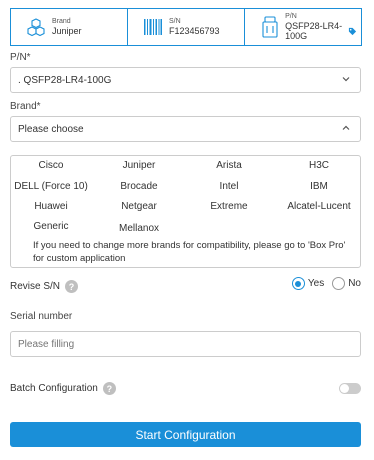  I want to click on revise-sn-no-label: No, so click(354, 283).